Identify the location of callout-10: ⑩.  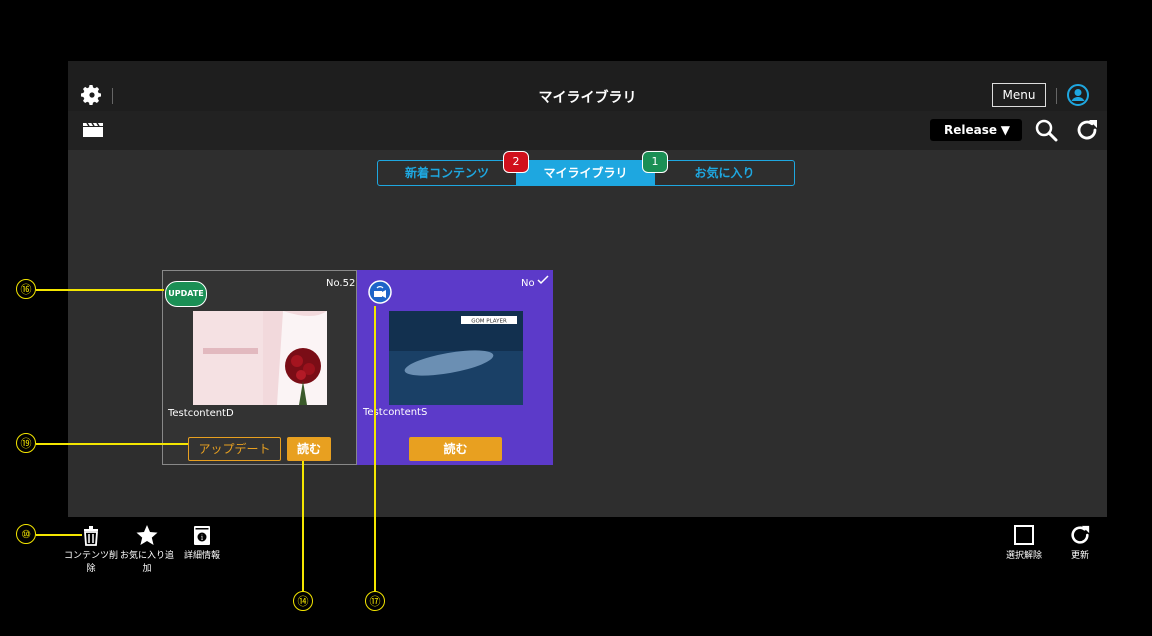
(26, 534).